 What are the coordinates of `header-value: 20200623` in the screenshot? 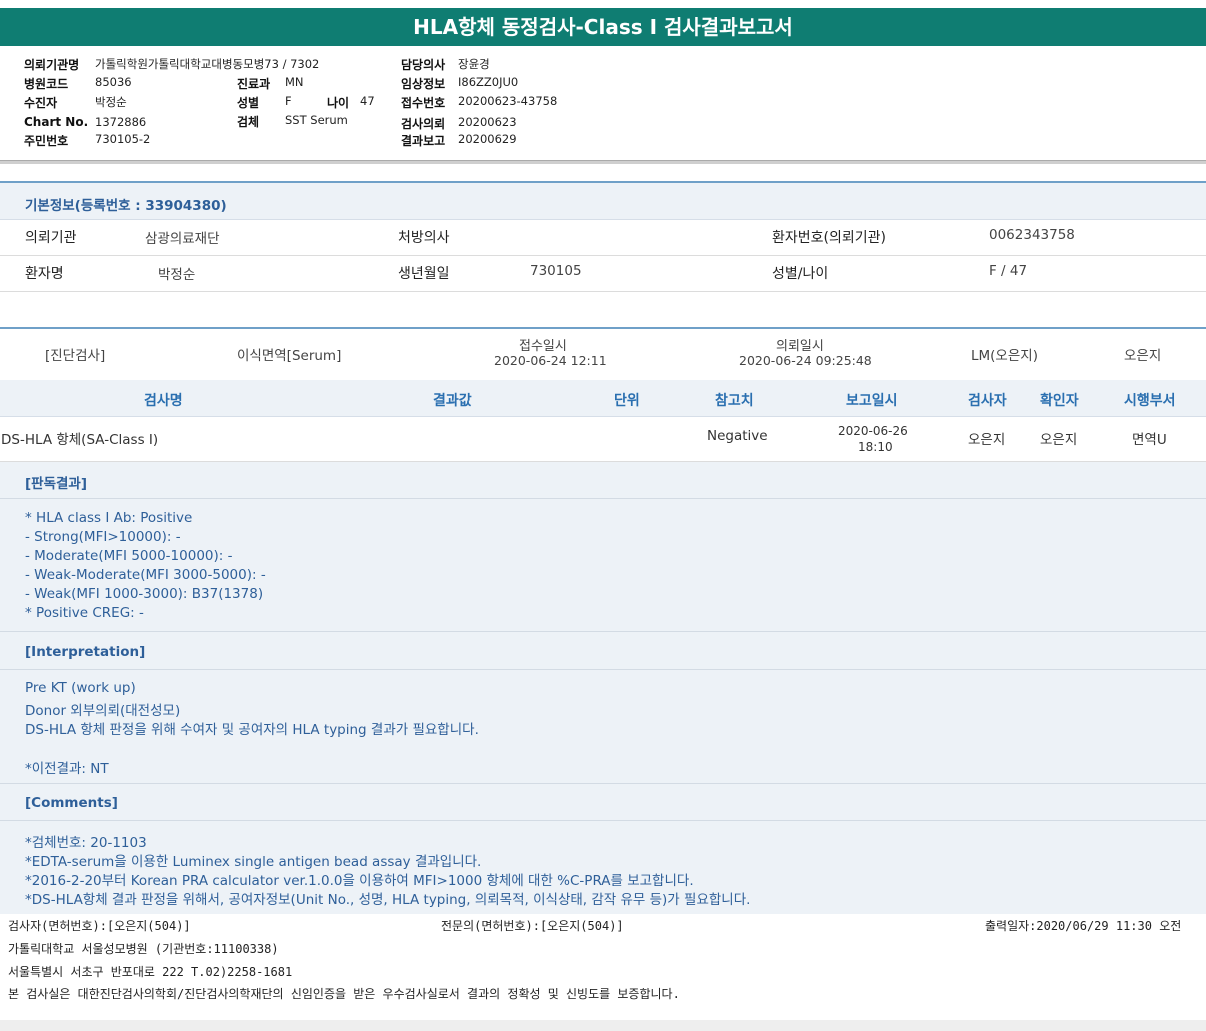 It's located at (487, 122).